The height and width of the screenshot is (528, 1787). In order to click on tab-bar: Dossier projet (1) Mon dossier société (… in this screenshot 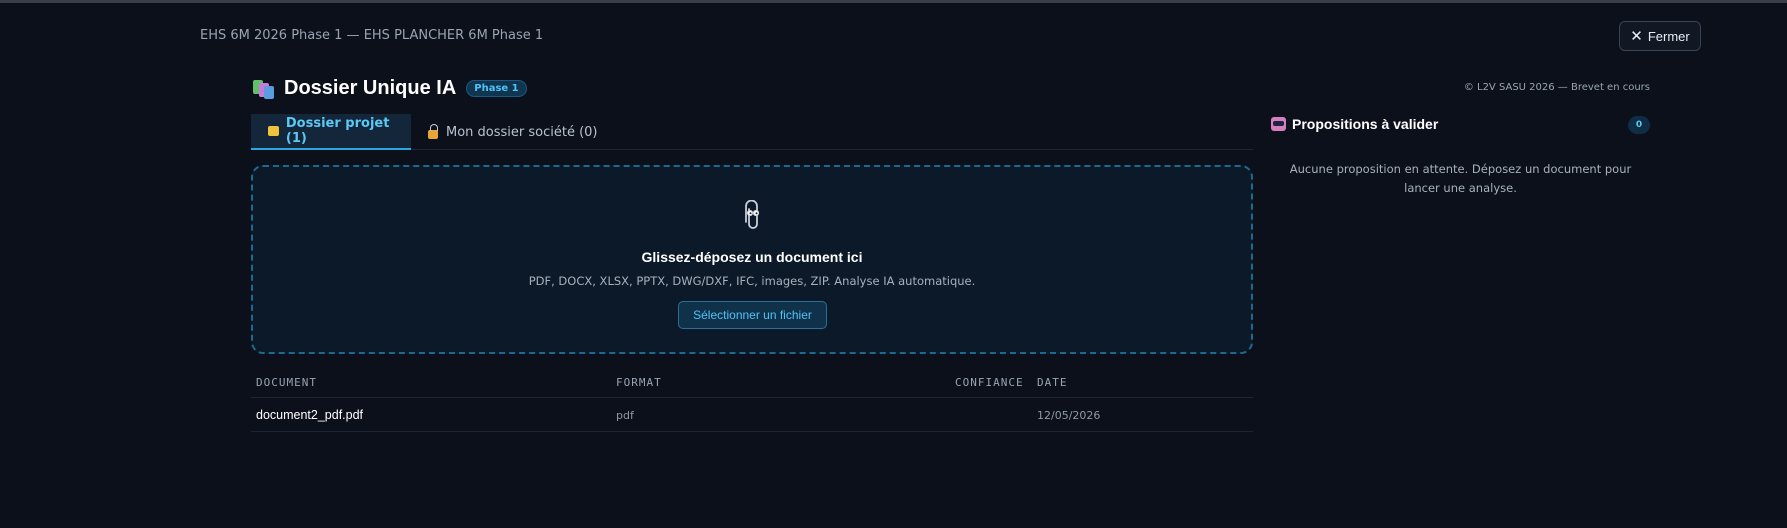, I will do `click(752, 132)`.